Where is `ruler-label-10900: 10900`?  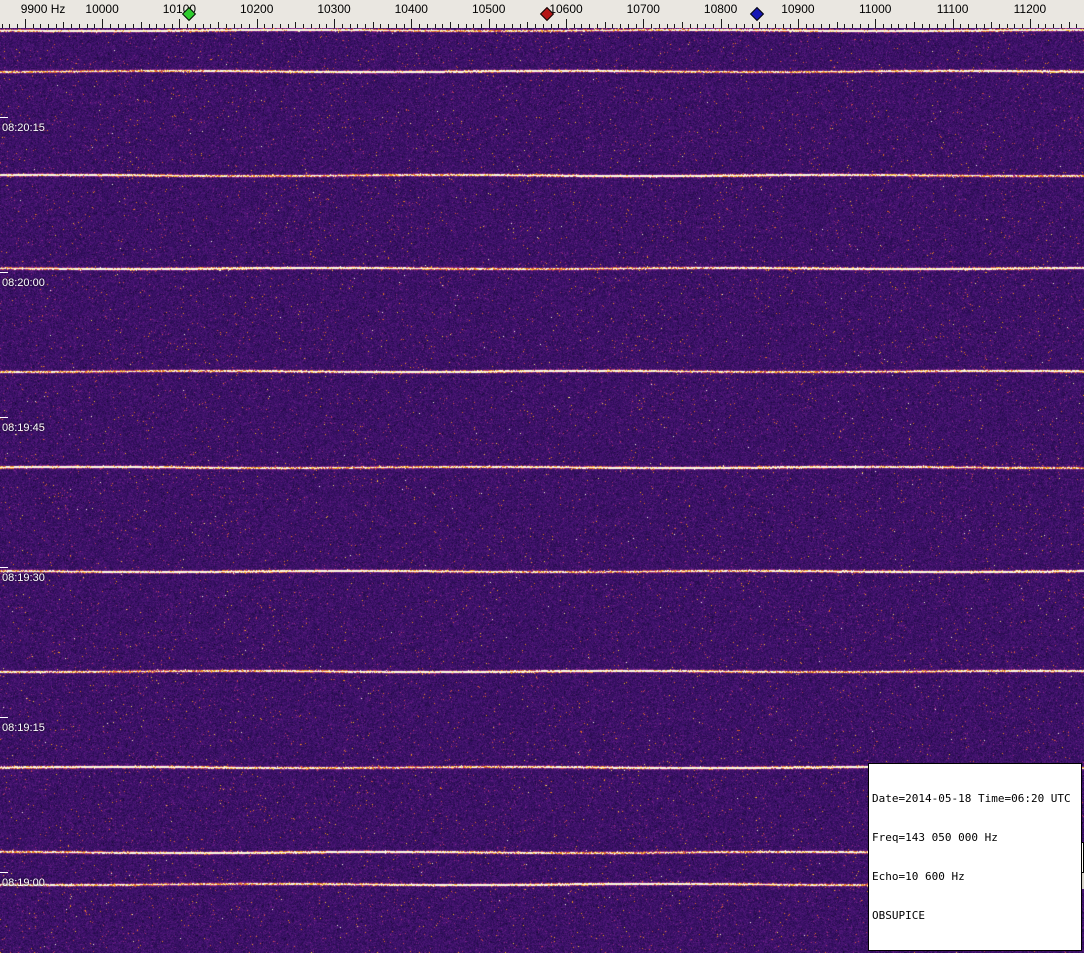
ruler-label-10900: 10900 is located at coordinates (798, 9).